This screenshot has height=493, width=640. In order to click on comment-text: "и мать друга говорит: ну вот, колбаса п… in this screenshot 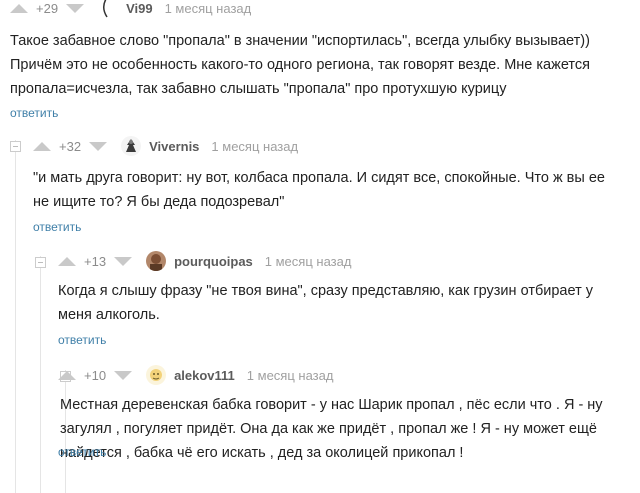, I will do `click(319, 190)`.